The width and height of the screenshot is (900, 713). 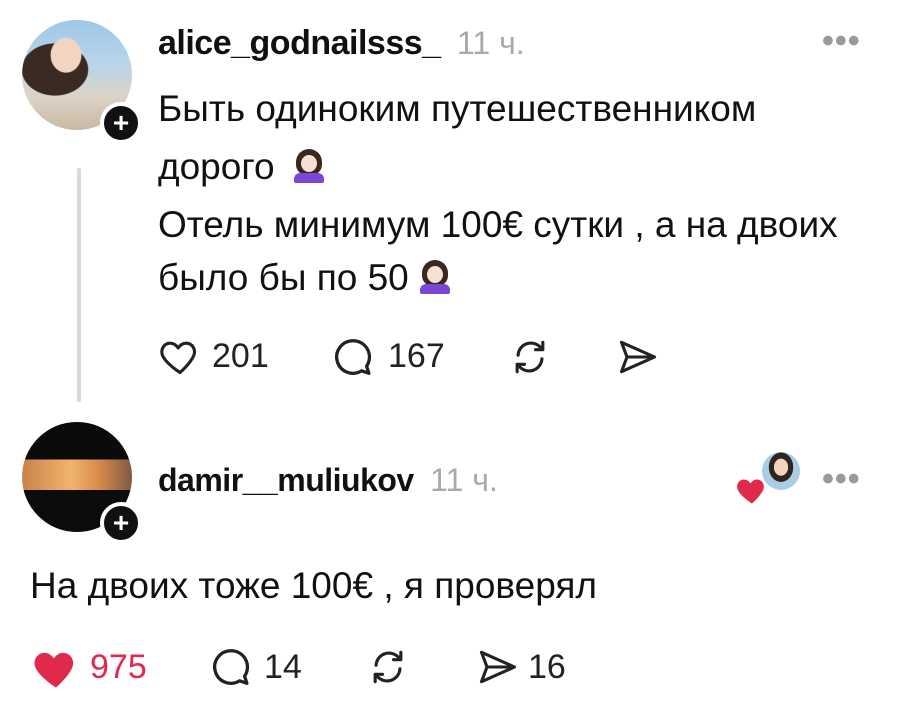 What do you see at coordinates (299, 43) in the screenshot?
I see `username: alice_godnailsss_` at bounding box center [299, 43].